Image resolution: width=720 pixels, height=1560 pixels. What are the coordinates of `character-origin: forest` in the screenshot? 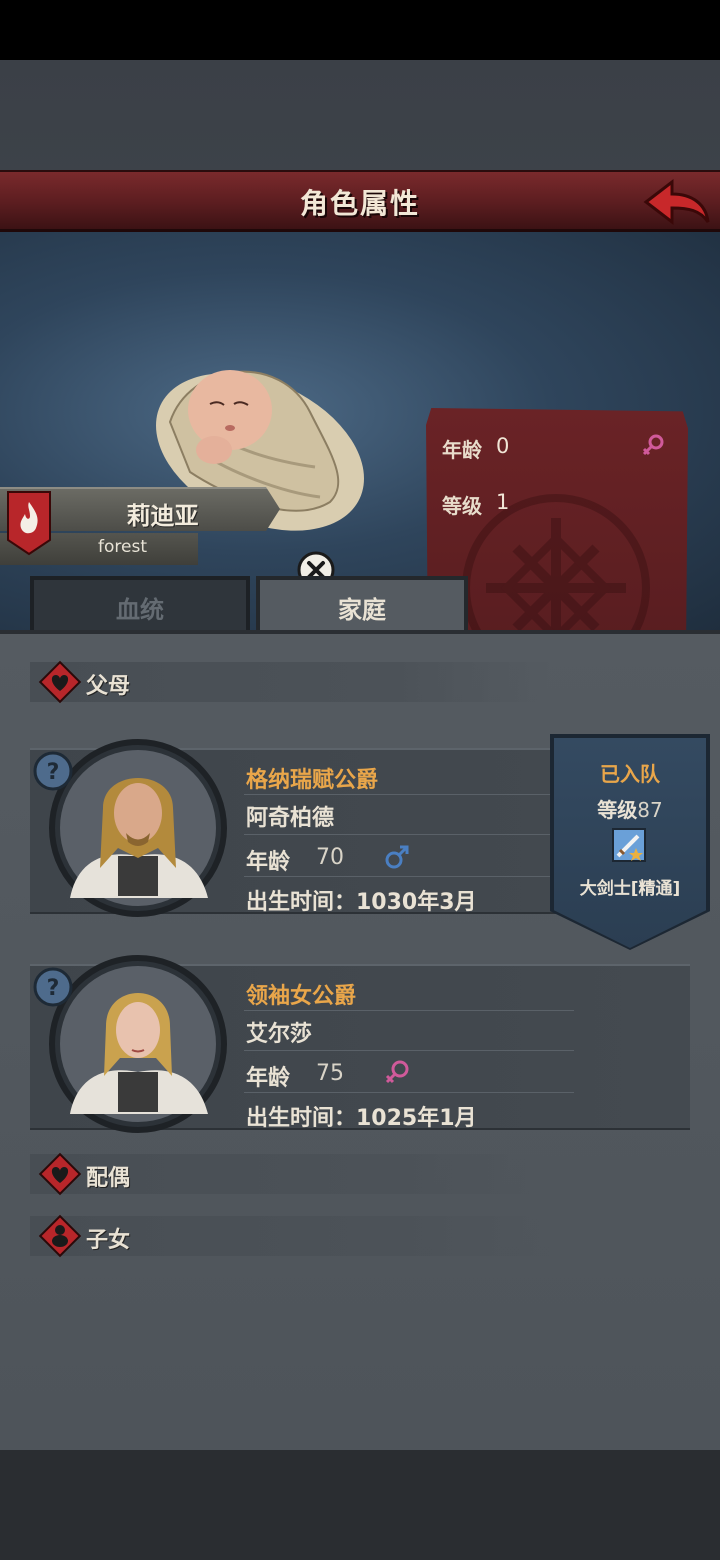 It's located at (122, 547).